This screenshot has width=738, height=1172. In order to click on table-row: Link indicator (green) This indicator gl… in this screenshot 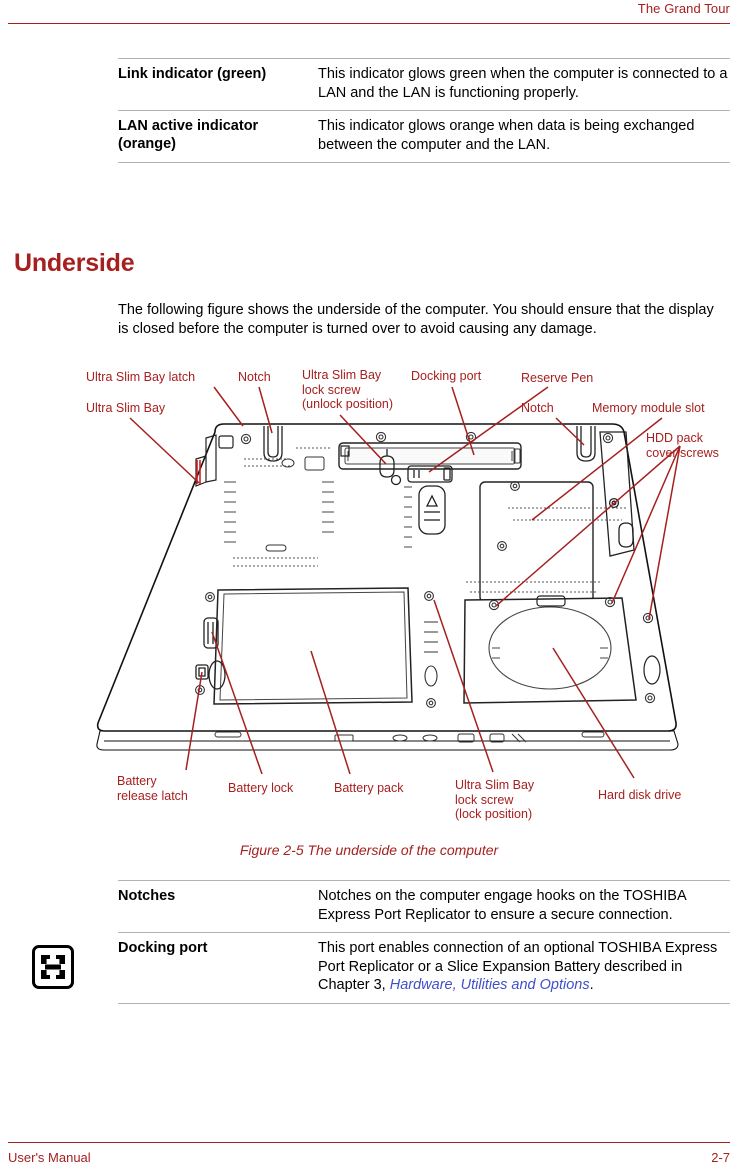, I will do `click(424, 84)`.